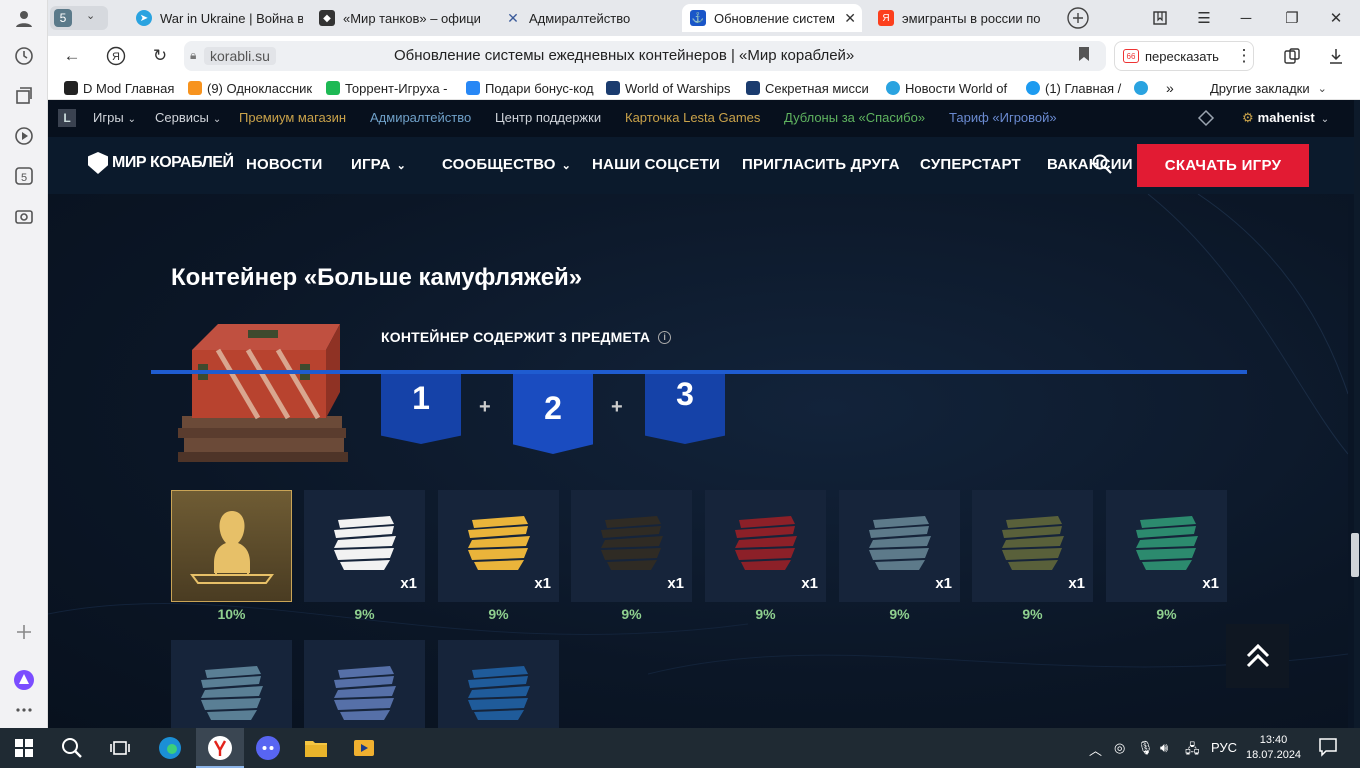 The width and height of the screenshot is (1360, 768). What do you see at coordinates (1257, 656) in the screenshot?
I see `scroll-to-top-button` at bounding box center [1257, 656].